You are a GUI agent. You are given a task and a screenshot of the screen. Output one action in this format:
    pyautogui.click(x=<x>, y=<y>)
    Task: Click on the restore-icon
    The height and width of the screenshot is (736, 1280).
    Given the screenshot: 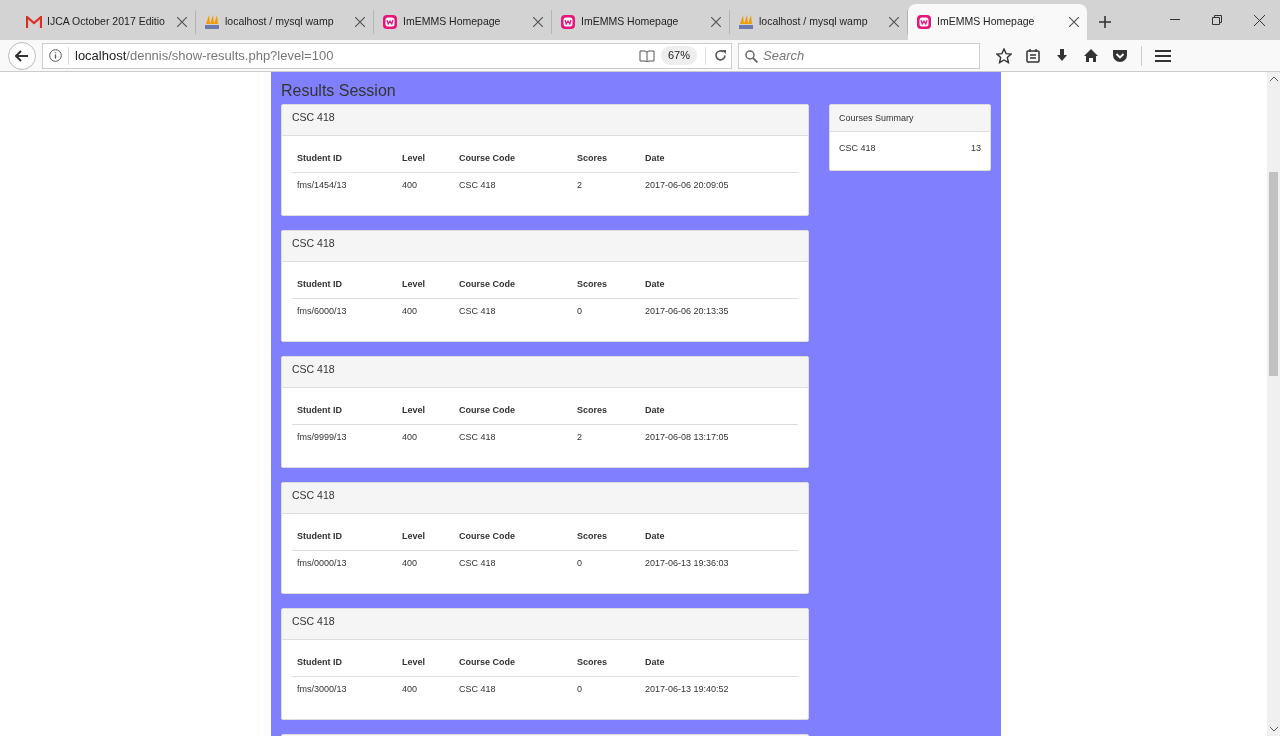 What is the action you would take?
    pyautogui.click(x=1217, y=20)
    